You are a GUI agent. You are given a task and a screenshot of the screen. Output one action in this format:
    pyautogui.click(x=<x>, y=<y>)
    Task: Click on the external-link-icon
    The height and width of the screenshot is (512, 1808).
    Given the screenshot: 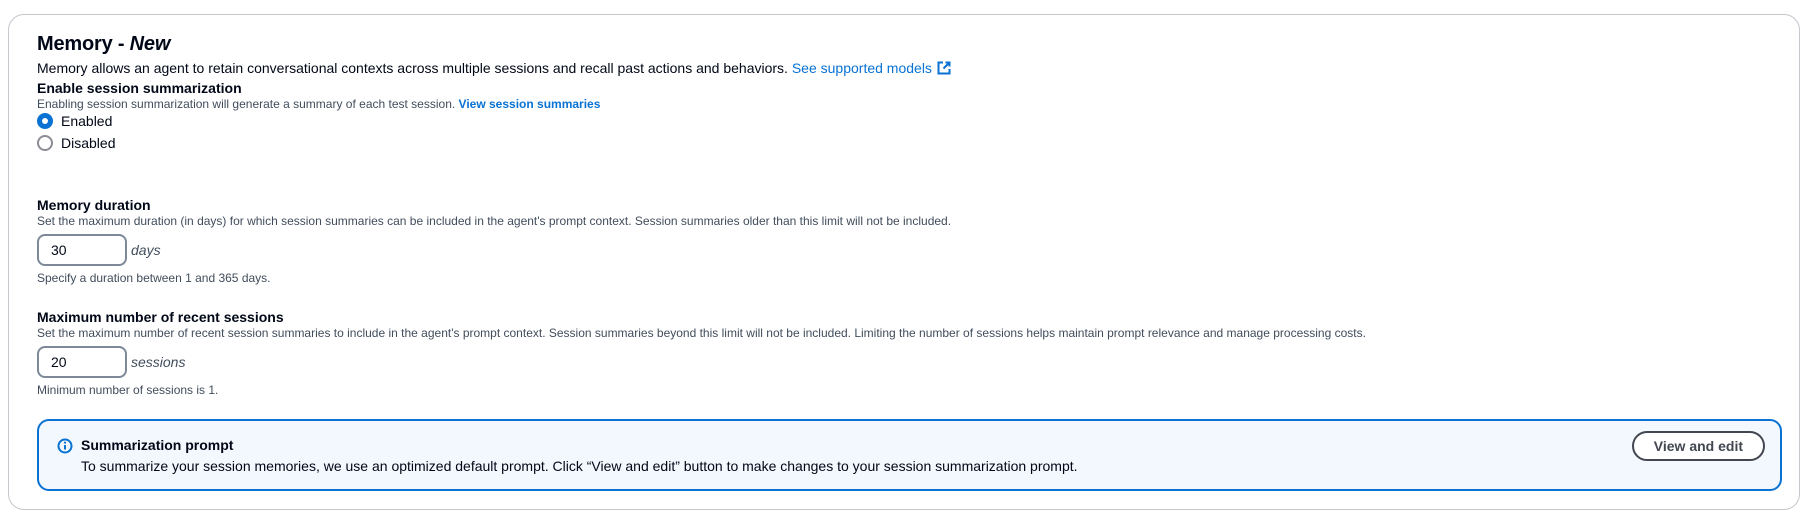 What is the action you would take?
    pyautogui.click(x=944, y=68)
    